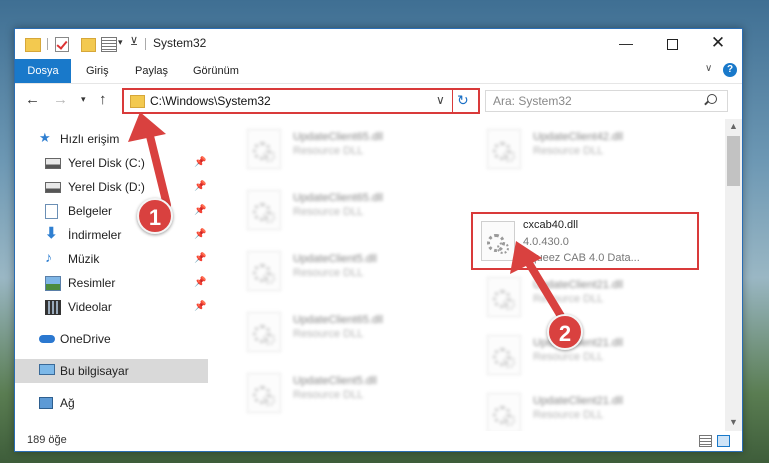 Image resolution: width=769 pixels, height=463 pixels. What do you see at coordinates (565, 332) in the screenshot?
I see `step-badge-2: 2` at bounding box center [565, 332].